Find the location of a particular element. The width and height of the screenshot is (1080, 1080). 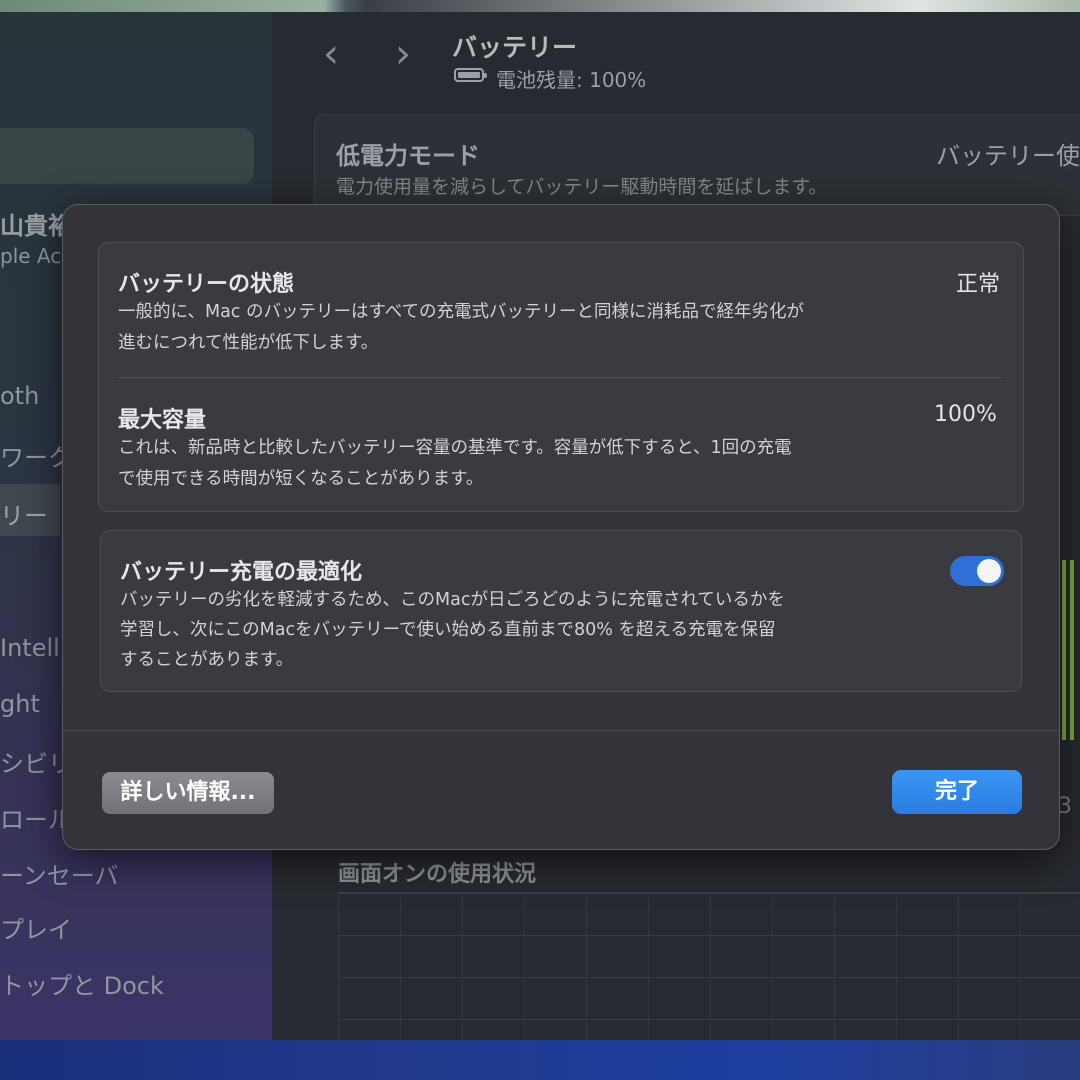

optimized-charging-description-line1: バッテリーの劣化を軽減するため、このMacが日ごろどのように充電されているかを is located at coordinates (452, 600).